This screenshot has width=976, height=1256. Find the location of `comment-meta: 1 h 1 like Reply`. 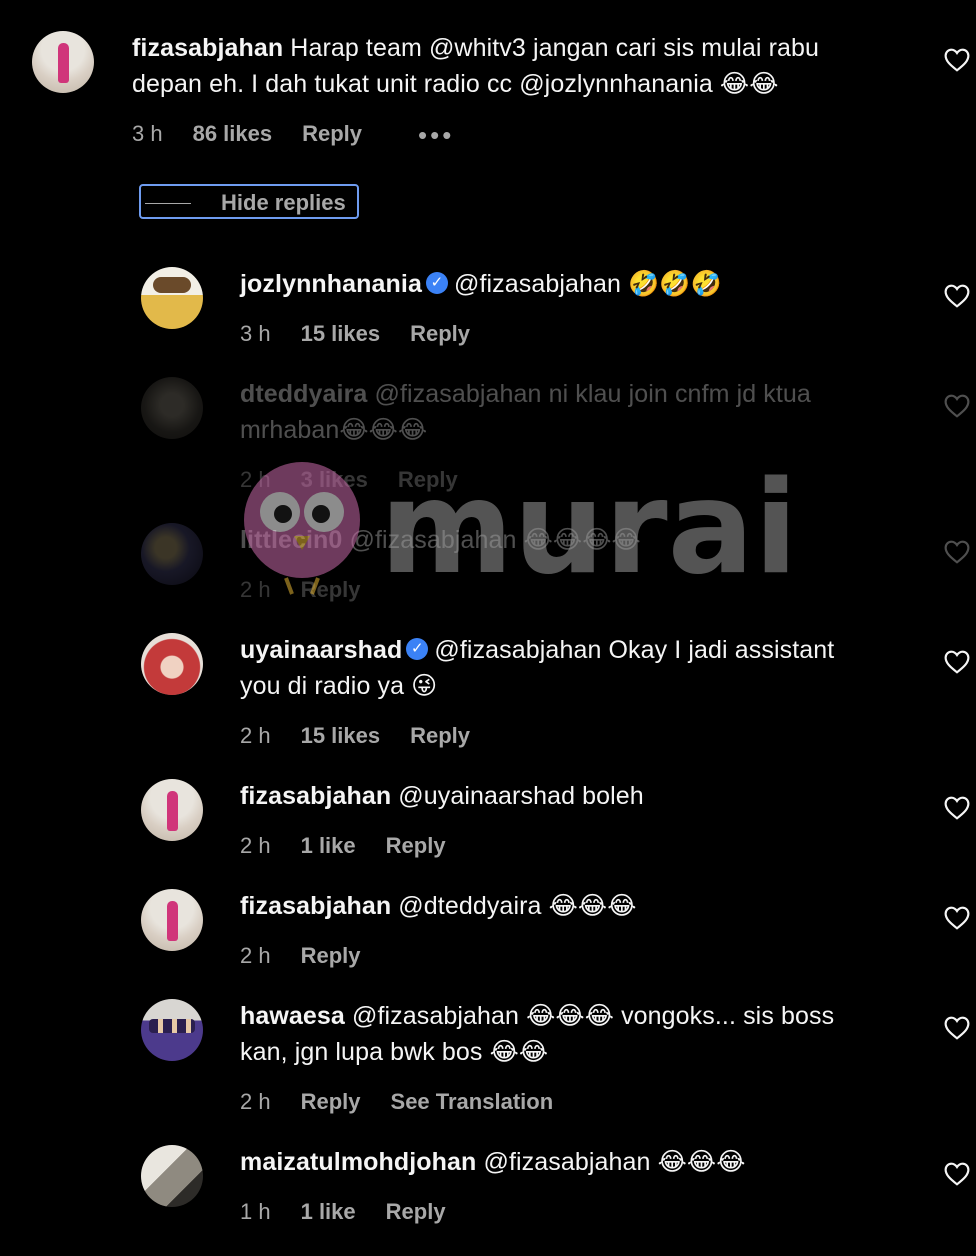

comment-meta: 1 h 1 like Reply is located at coordinates (358, 1212).